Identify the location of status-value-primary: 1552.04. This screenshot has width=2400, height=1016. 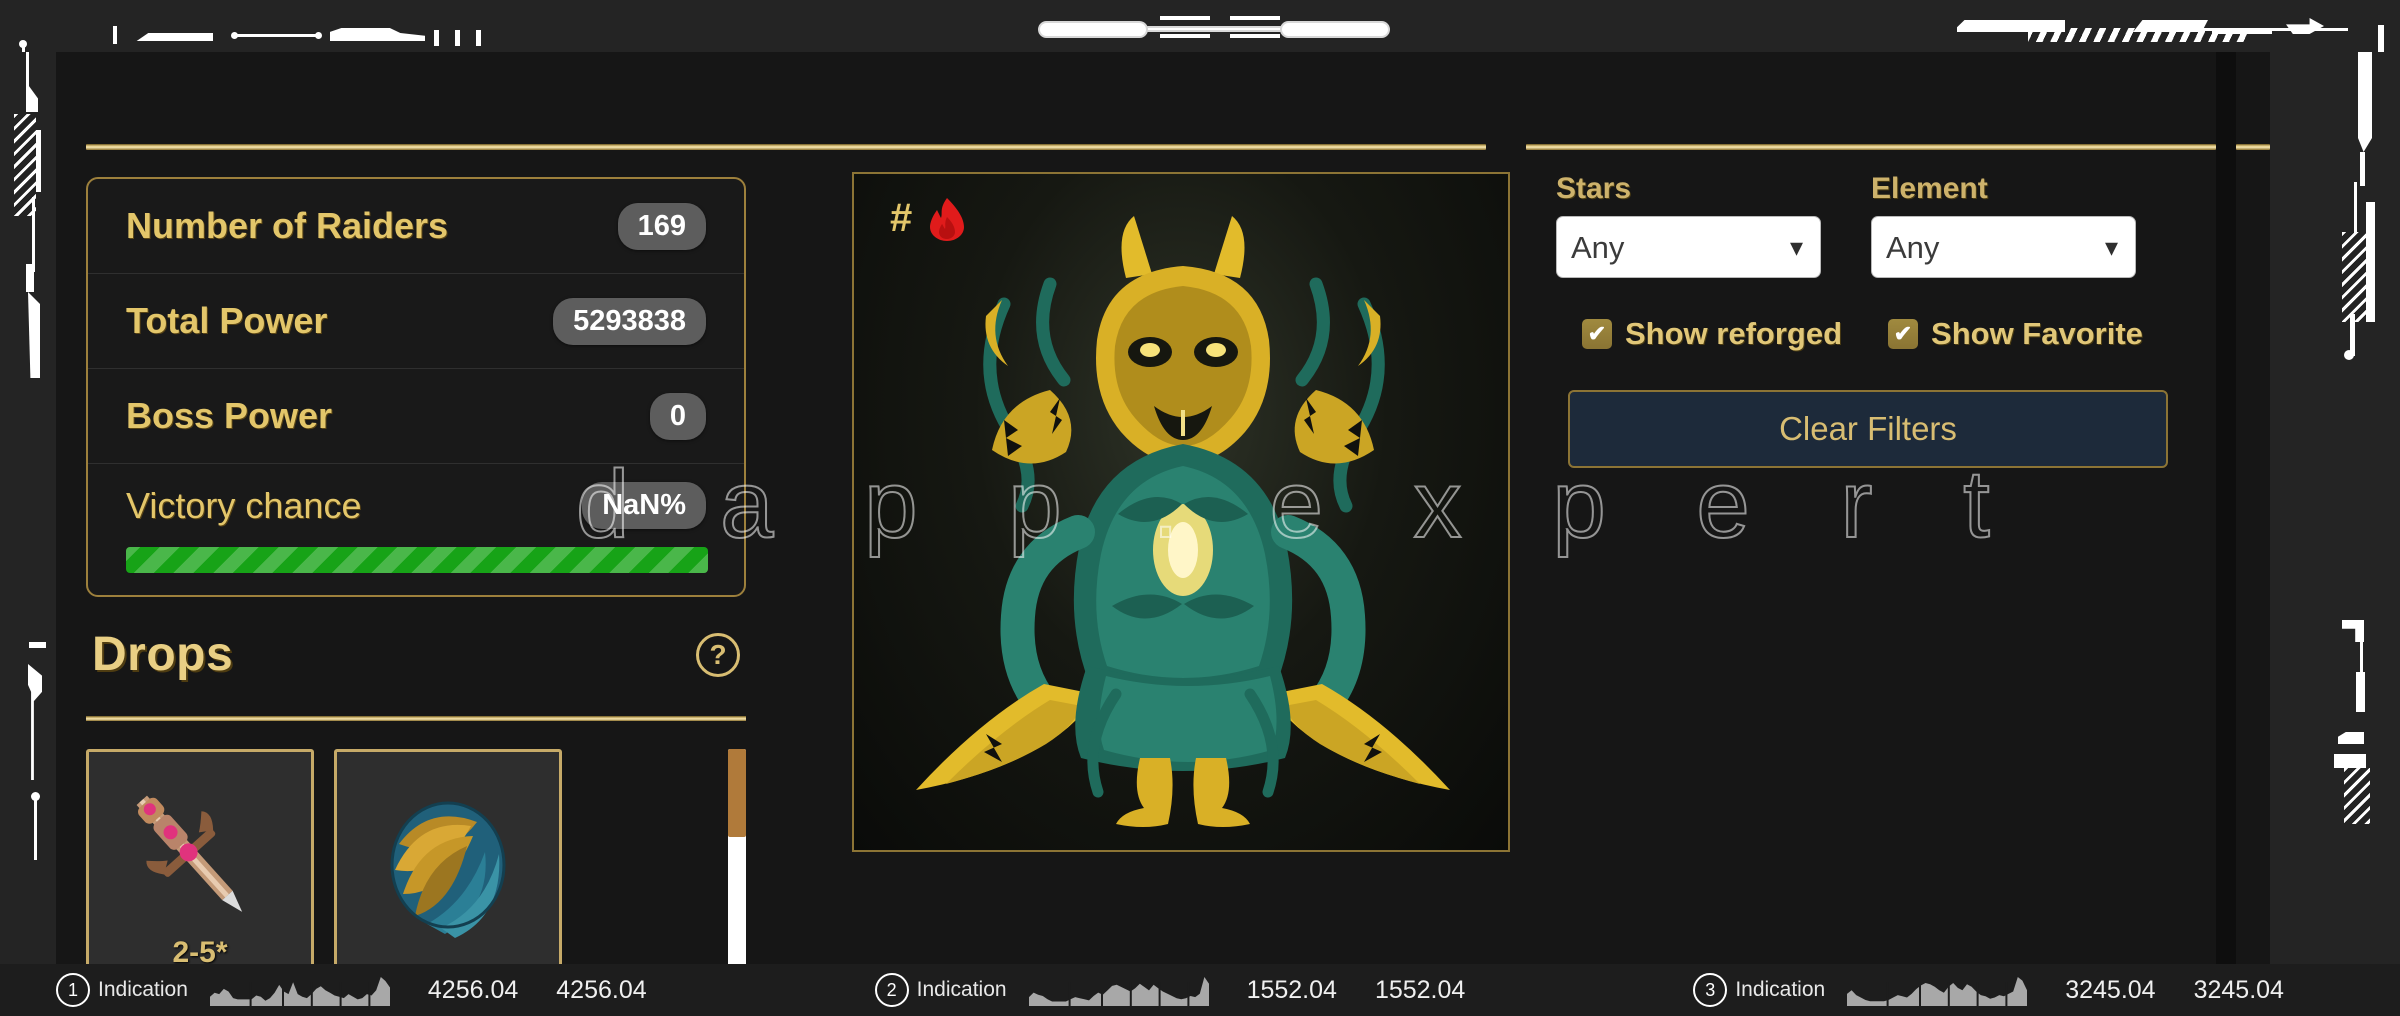
(1291, 989).